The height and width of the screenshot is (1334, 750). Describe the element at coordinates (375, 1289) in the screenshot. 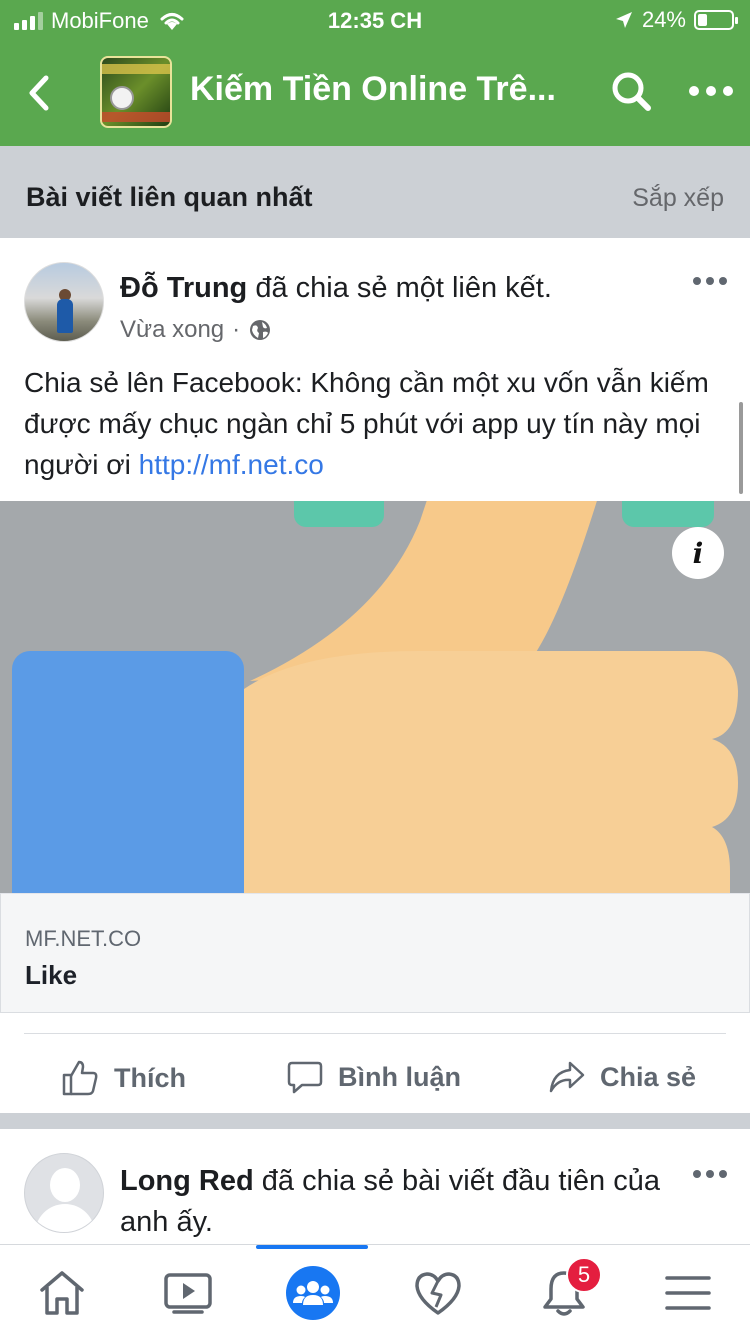

I see `bottom-tab-bar: 5` at that location.